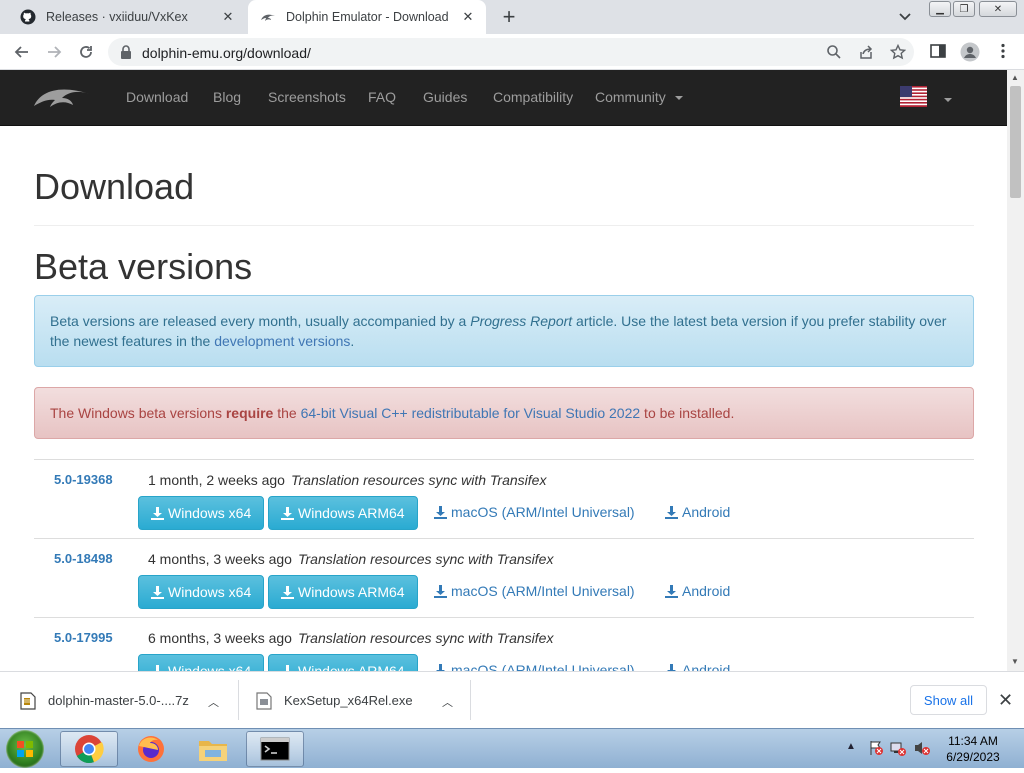 The image size is (1024, 773). Describe the element at coordinates (970, 52) in the screenshot. I see `profile-avatar-icon` at that location.